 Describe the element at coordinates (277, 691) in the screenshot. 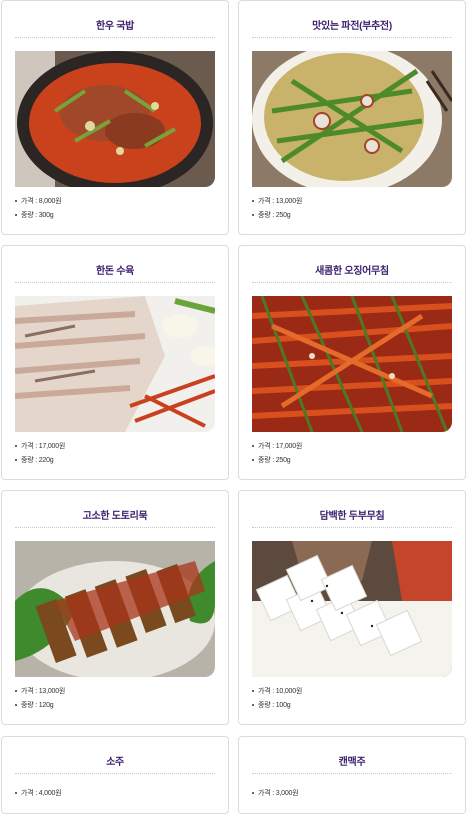

I see `menu-price: 가격 : 10,000원` at that location.